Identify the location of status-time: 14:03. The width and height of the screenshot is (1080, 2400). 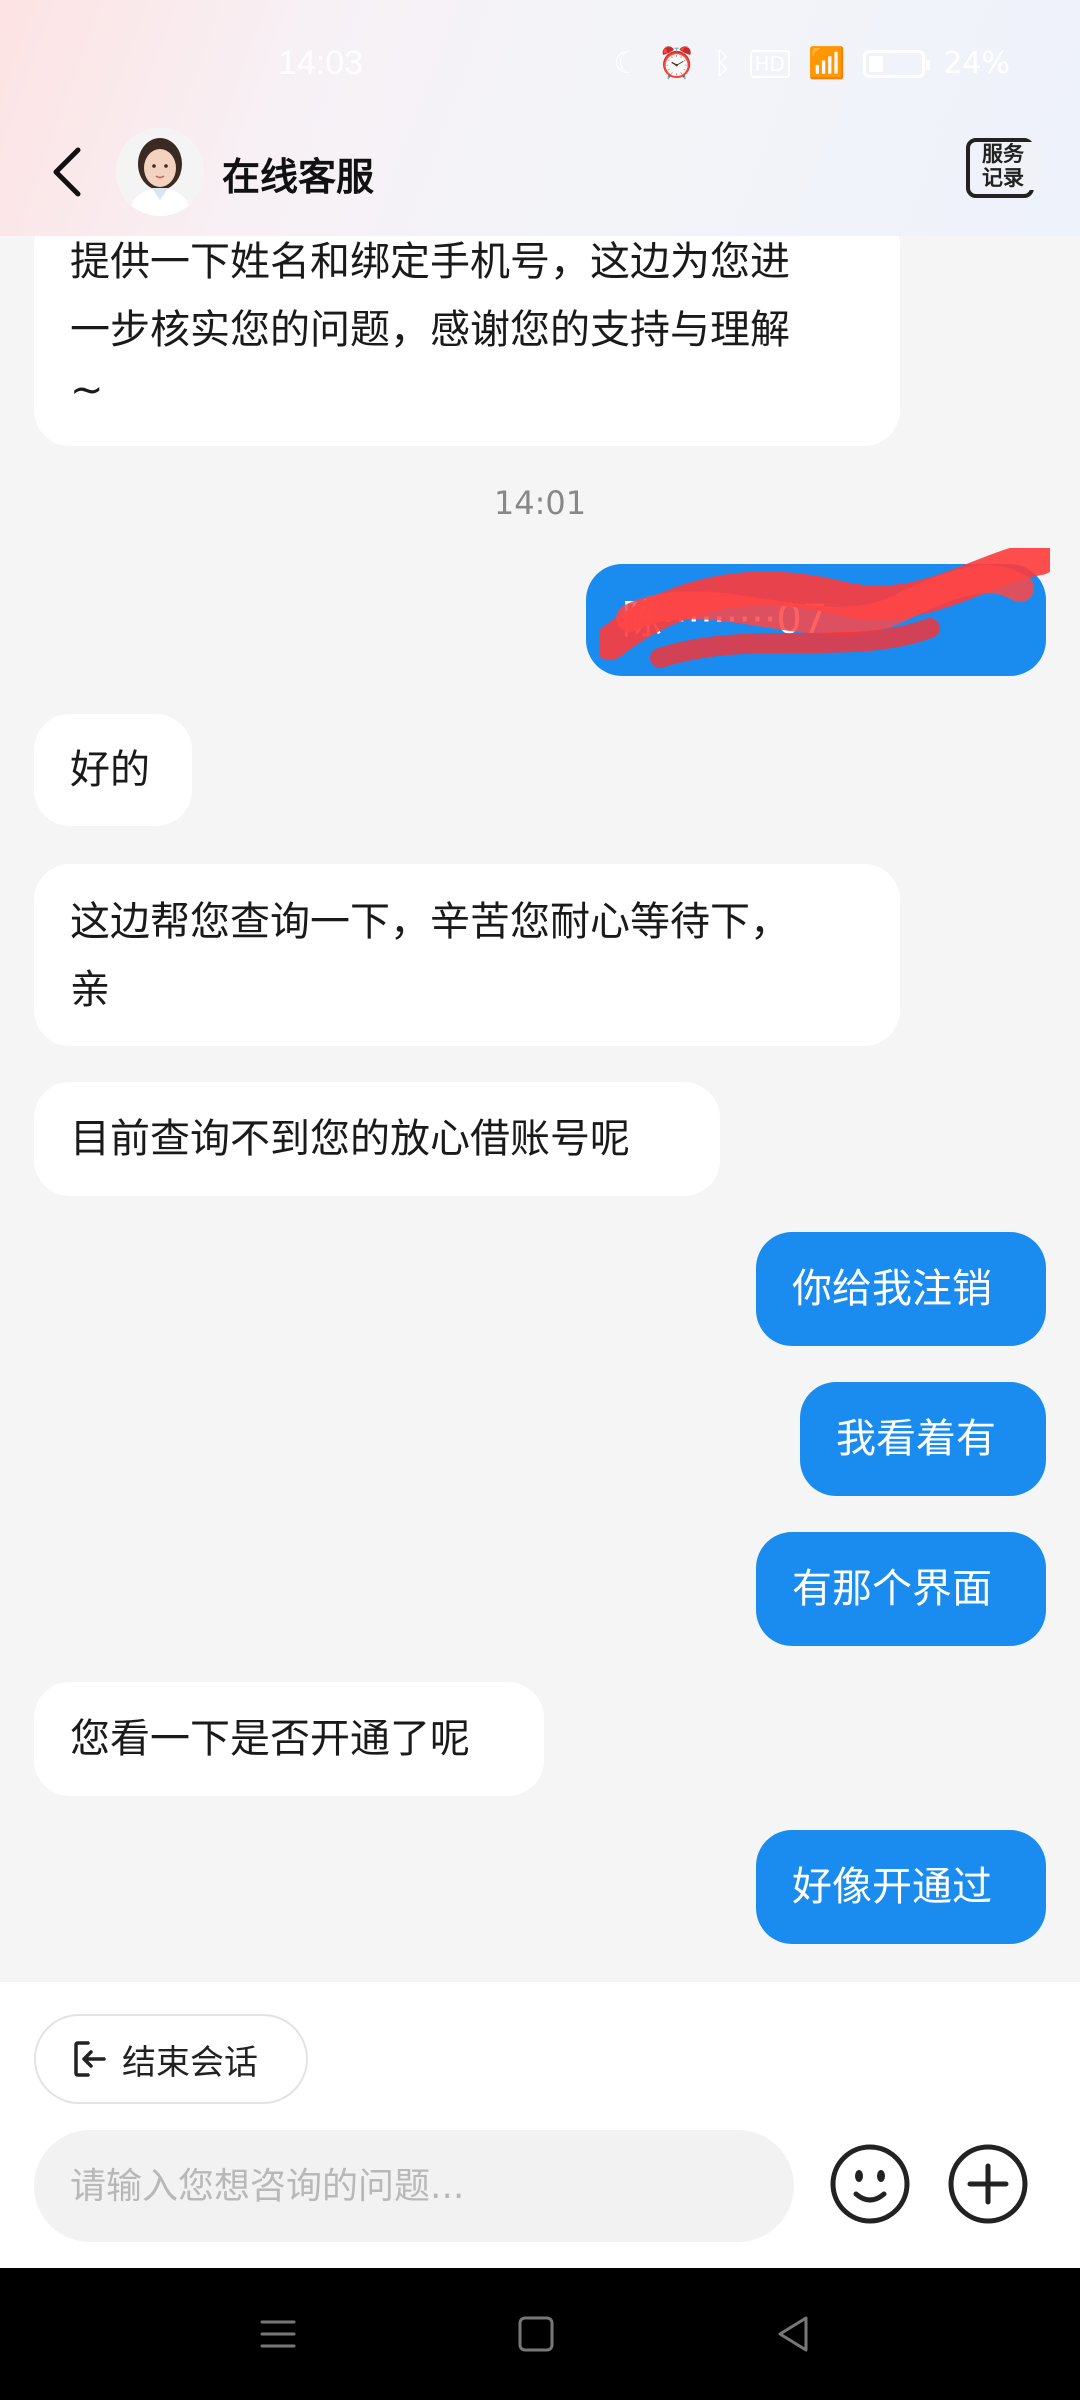
(321, 63).